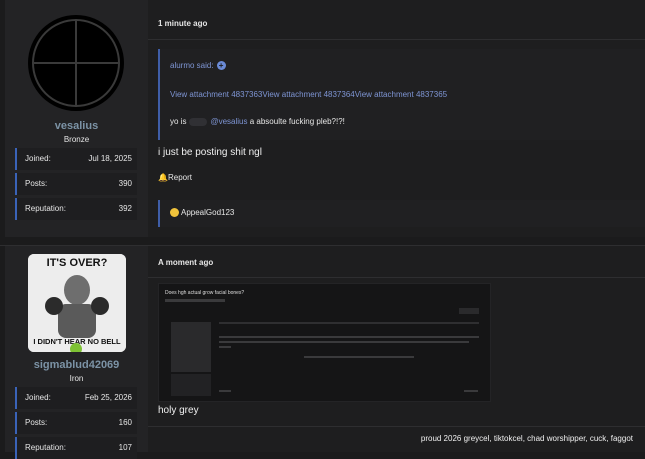 This screenshot has height=459, width=645. Describe the element at coordinates (228, 121) in the screenshot. I see `mention-link: @vesalius` at that location.